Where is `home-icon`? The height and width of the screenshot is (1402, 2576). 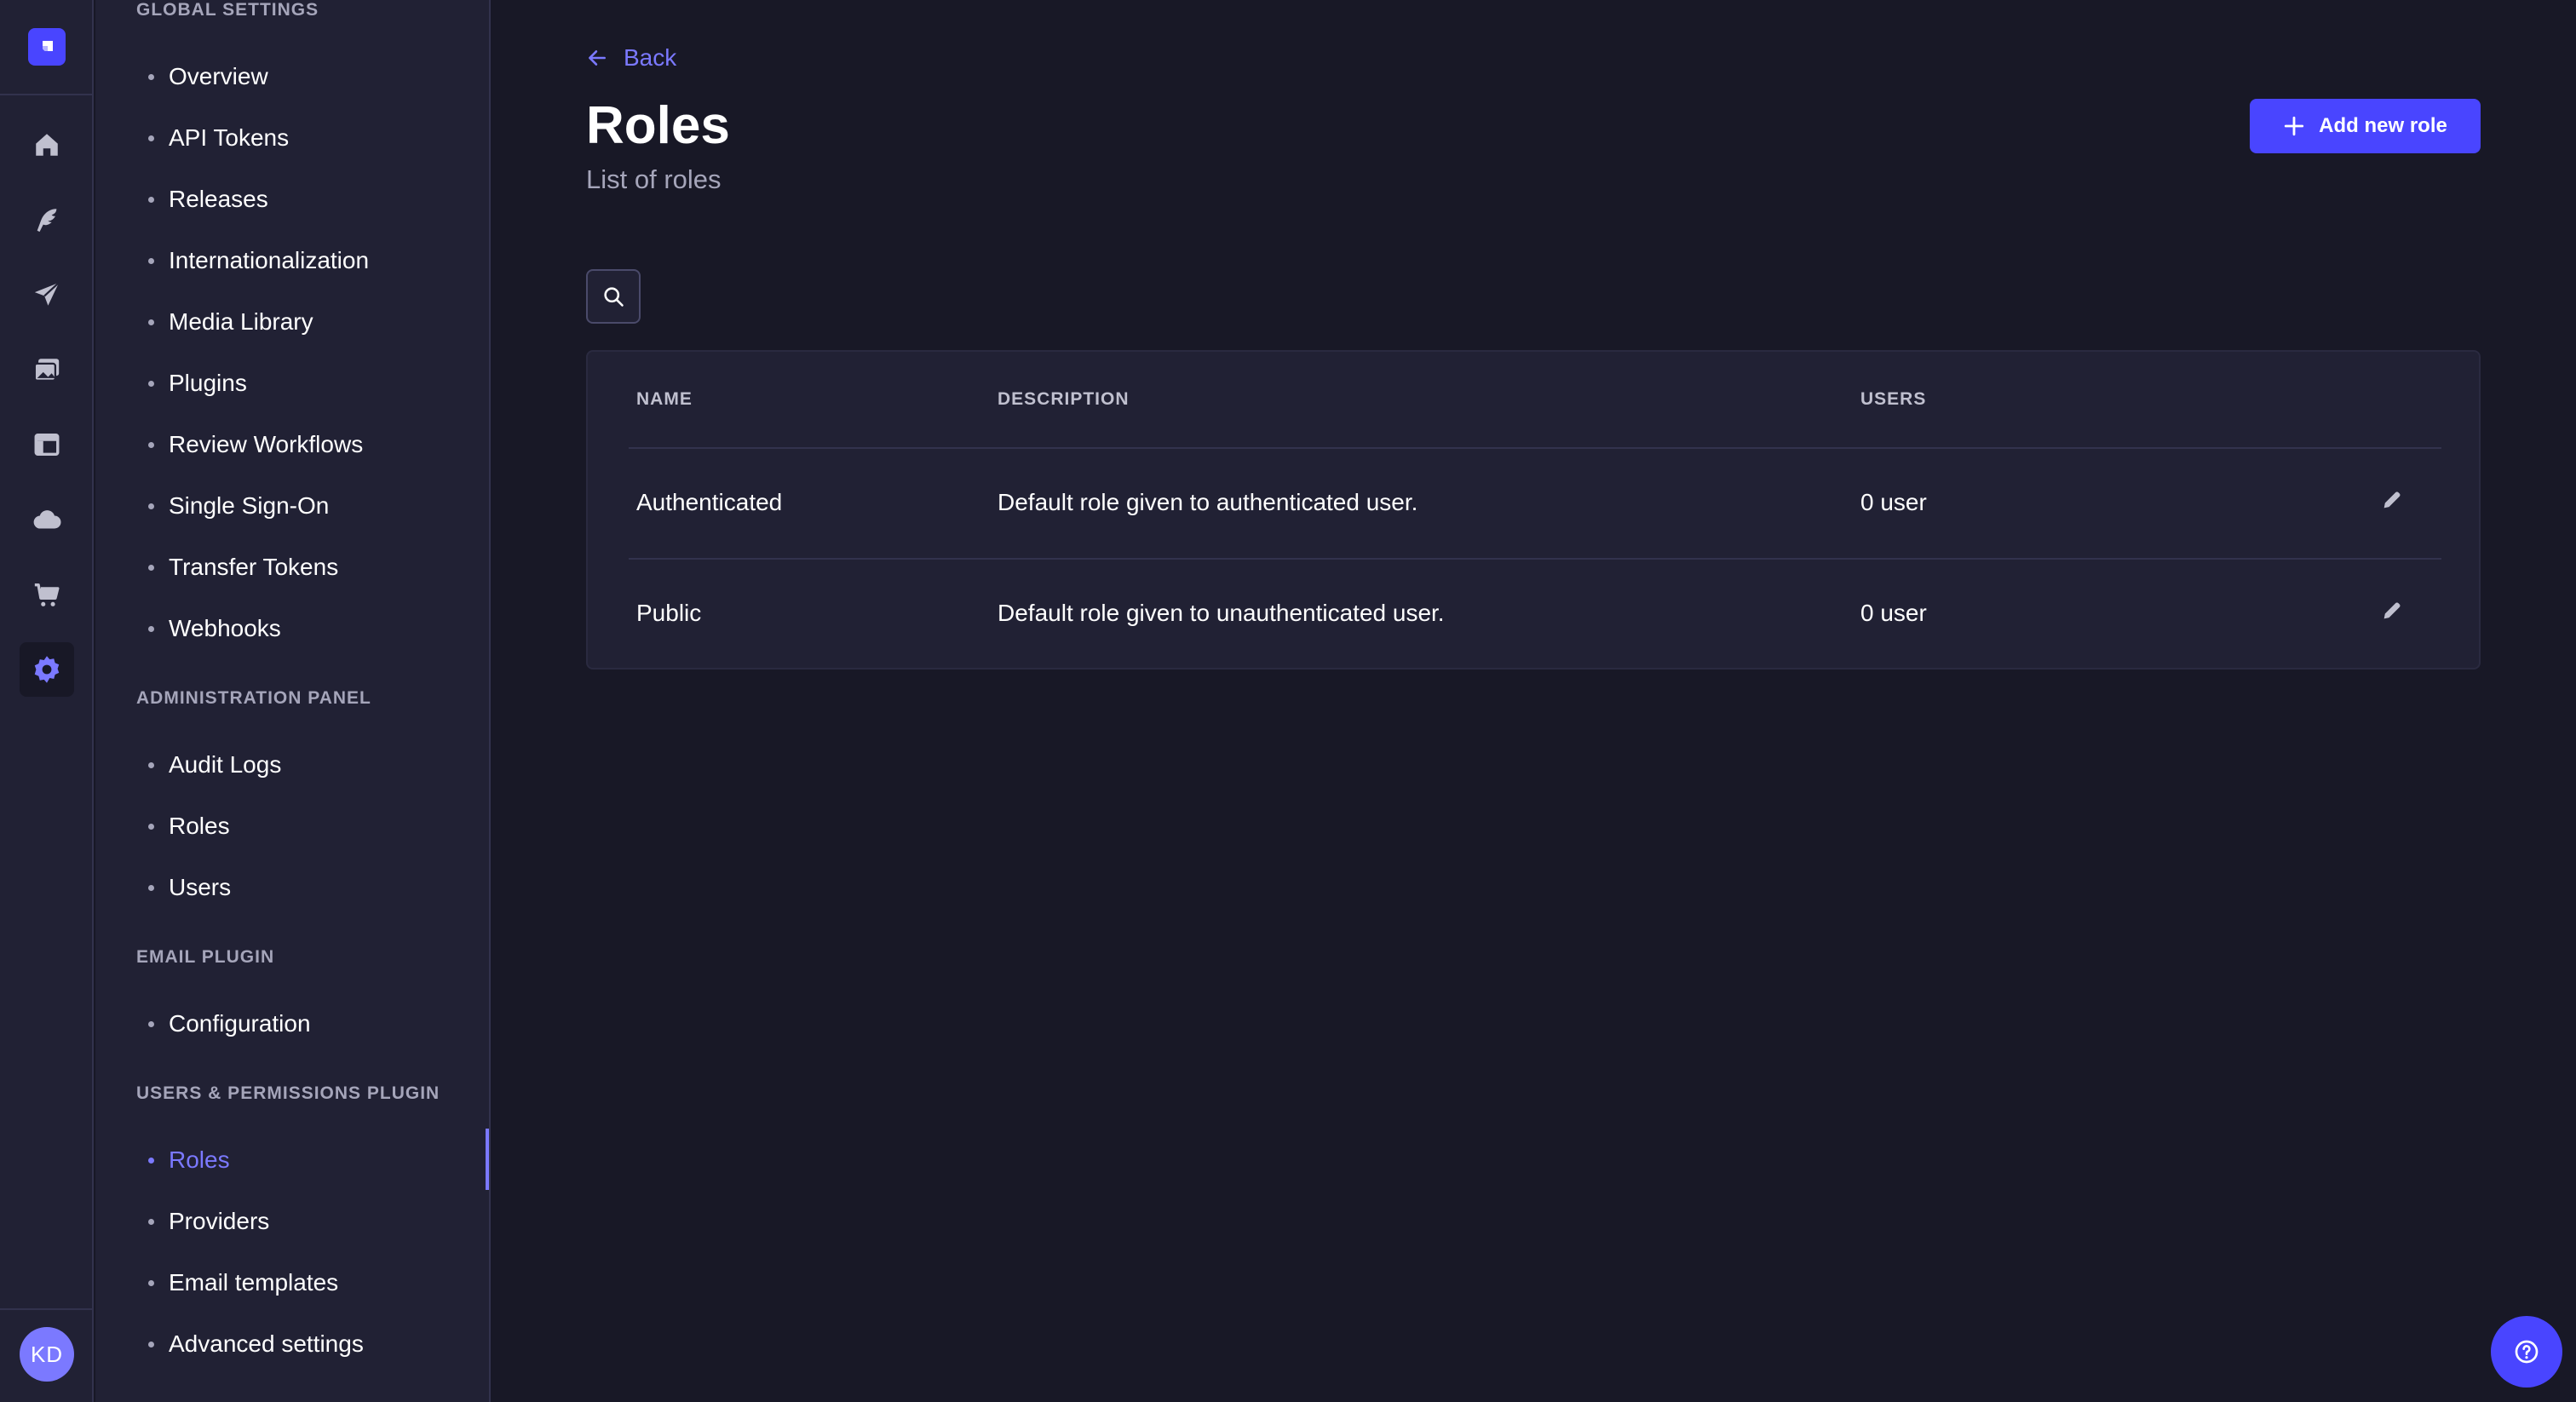 home-icon is located at coordinates (47, 145).